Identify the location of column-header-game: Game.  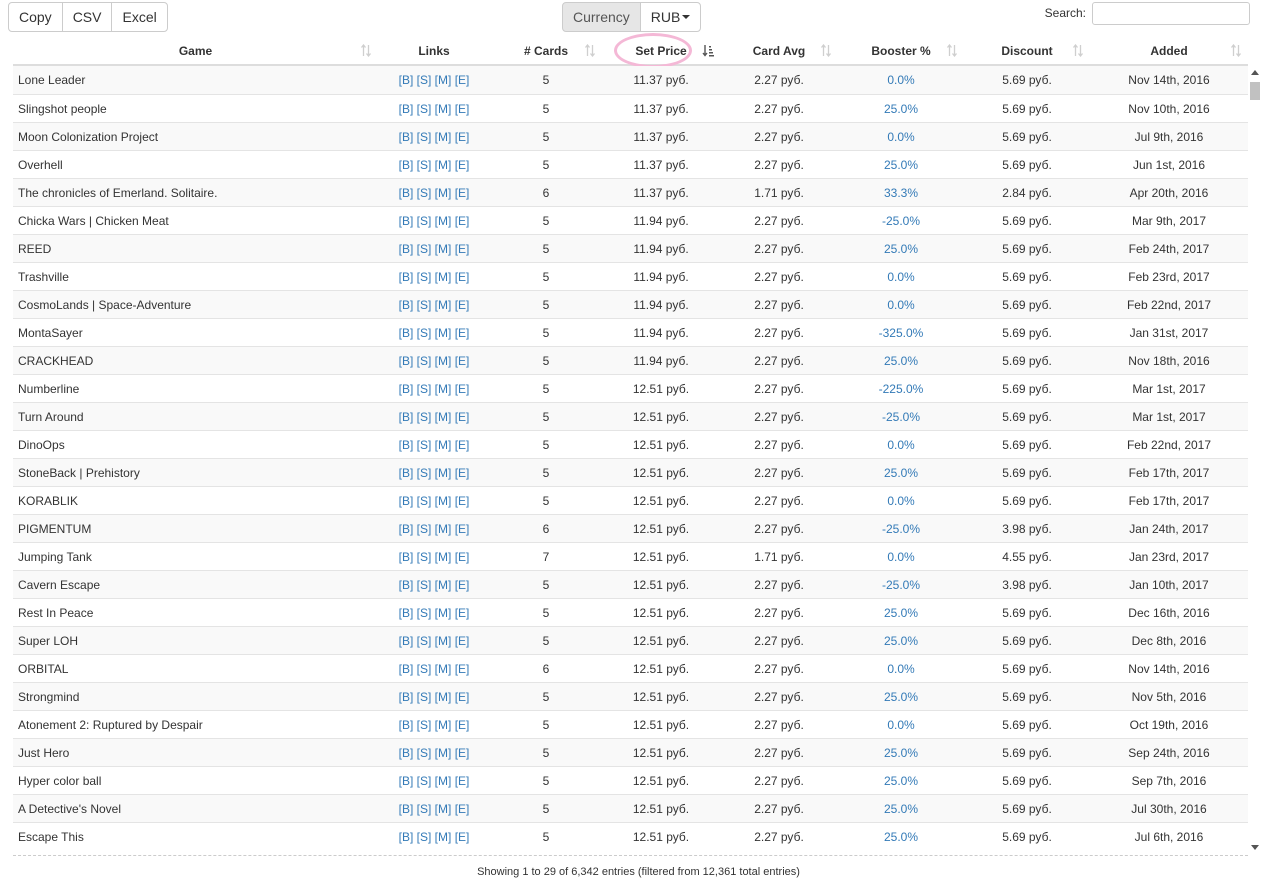
(195, 50).